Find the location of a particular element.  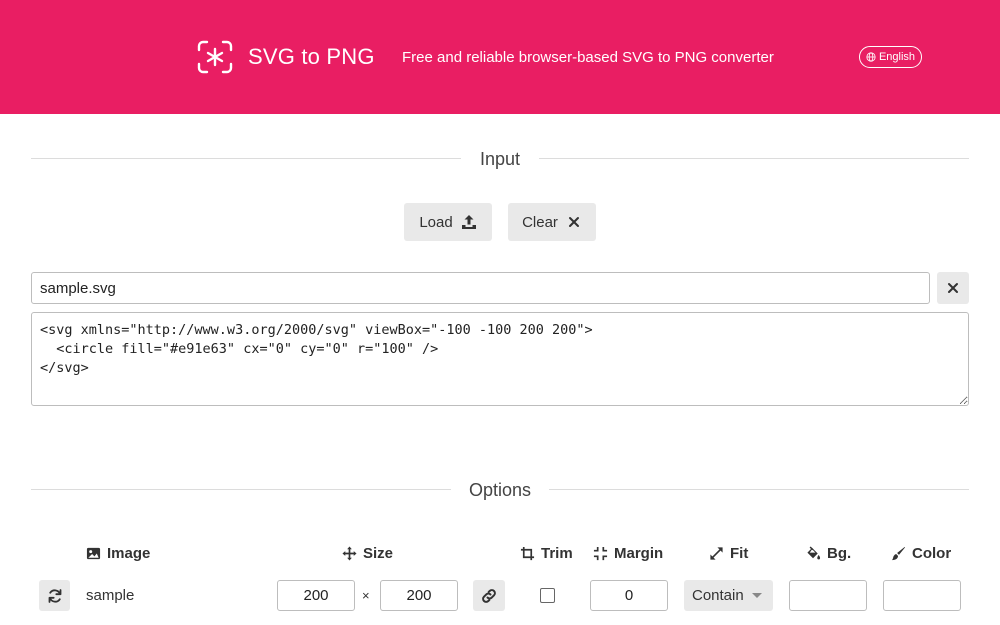

trim-checkbox is located at coordinates (547, 595).